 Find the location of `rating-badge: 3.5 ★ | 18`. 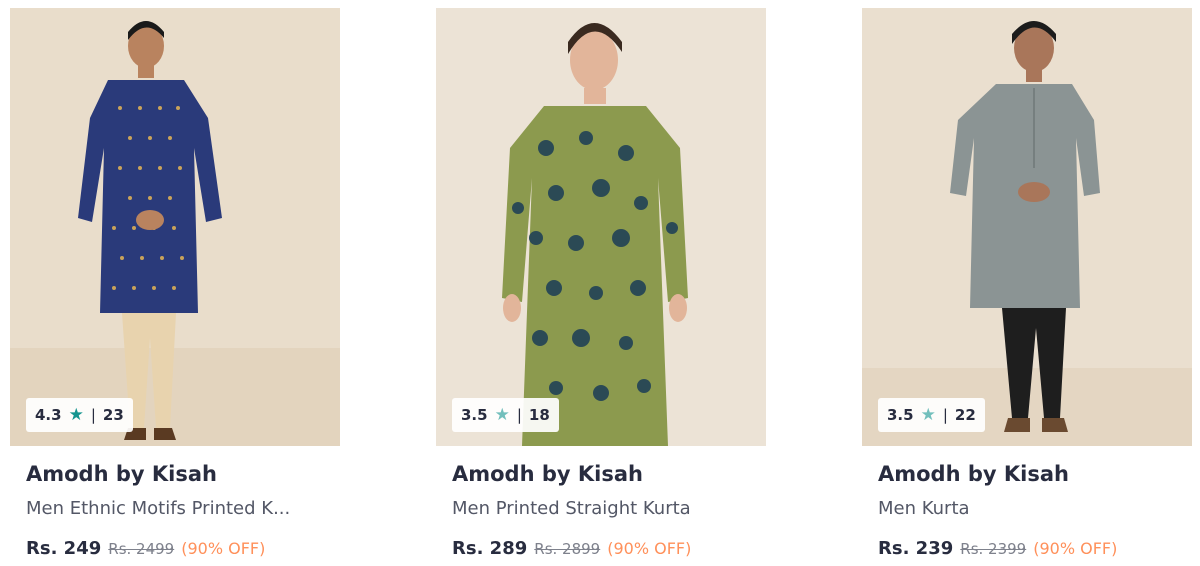

rating-badge: 3.5 ★ | 18 is located at coordinates (505, 415).